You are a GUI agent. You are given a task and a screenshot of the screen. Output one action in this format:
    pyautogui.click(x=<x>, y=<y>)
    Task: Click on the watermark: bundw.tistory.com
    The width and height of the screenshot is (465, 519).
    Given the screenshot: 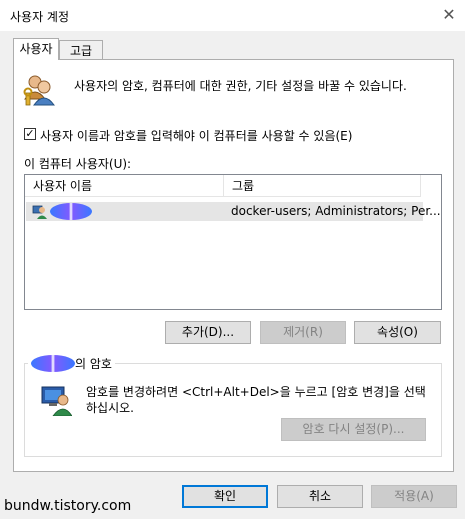 What is the action you would take?
    pyautogui.click(x=68, y=506)
    